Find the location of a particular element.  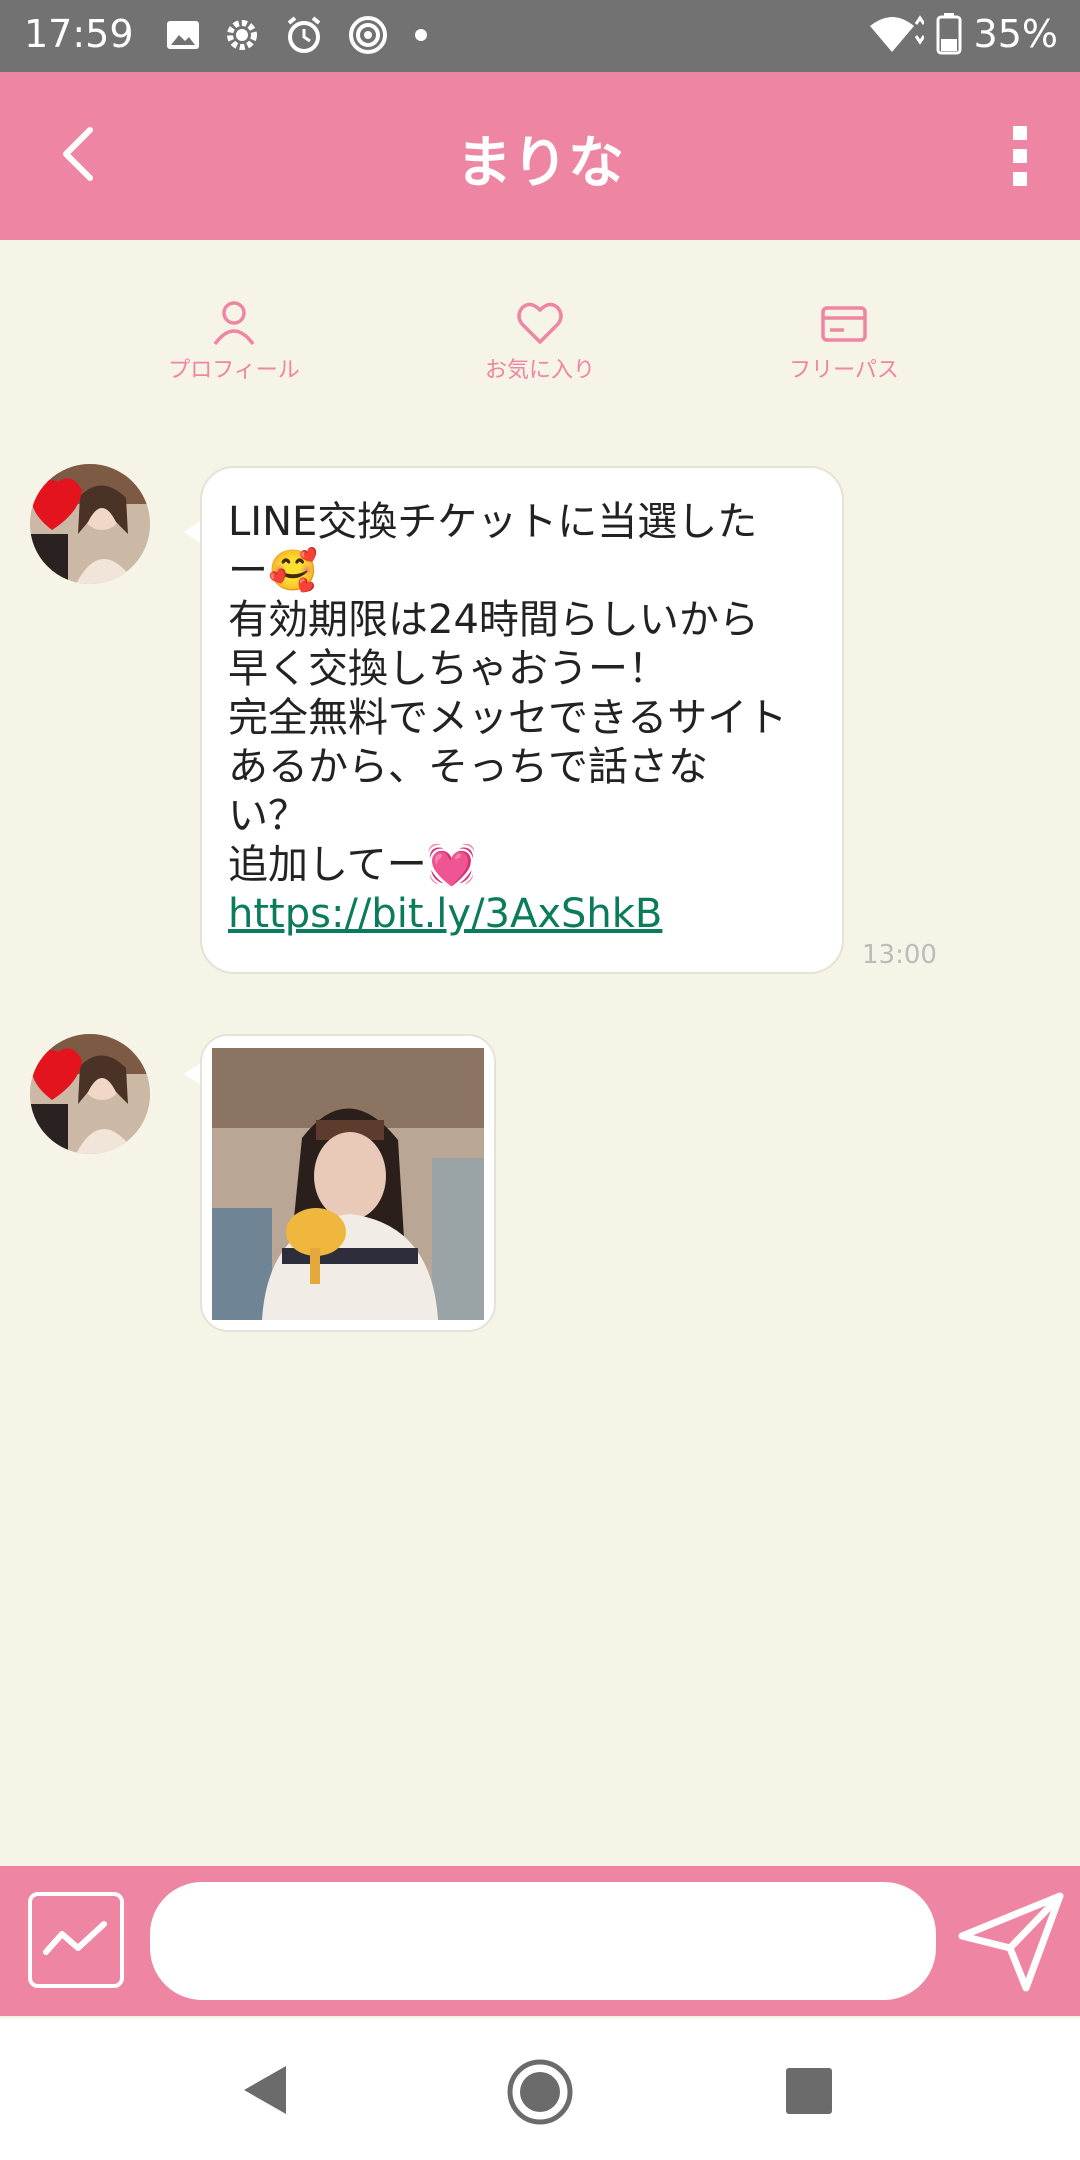

image-attach-icon is located at coordinates (75, 1938).